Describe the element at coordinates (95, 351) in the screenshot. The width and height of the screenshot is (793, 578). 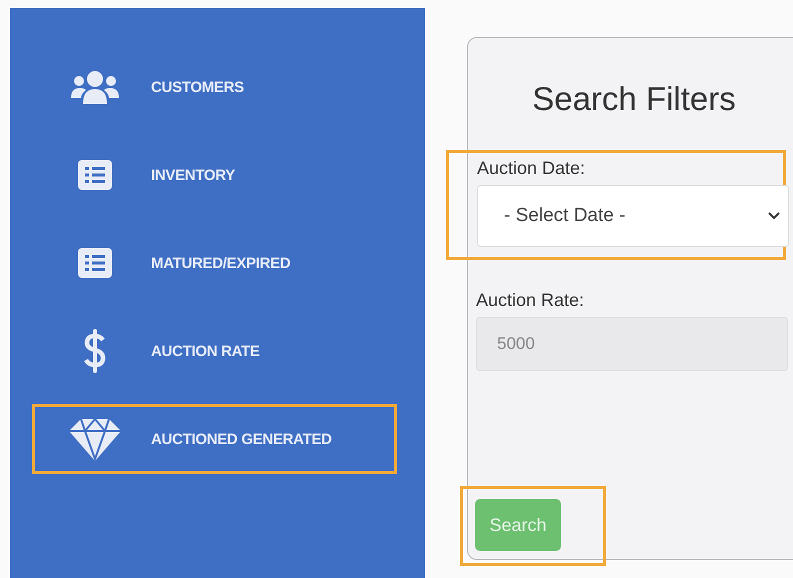
I see `dollar-icon` at that location.